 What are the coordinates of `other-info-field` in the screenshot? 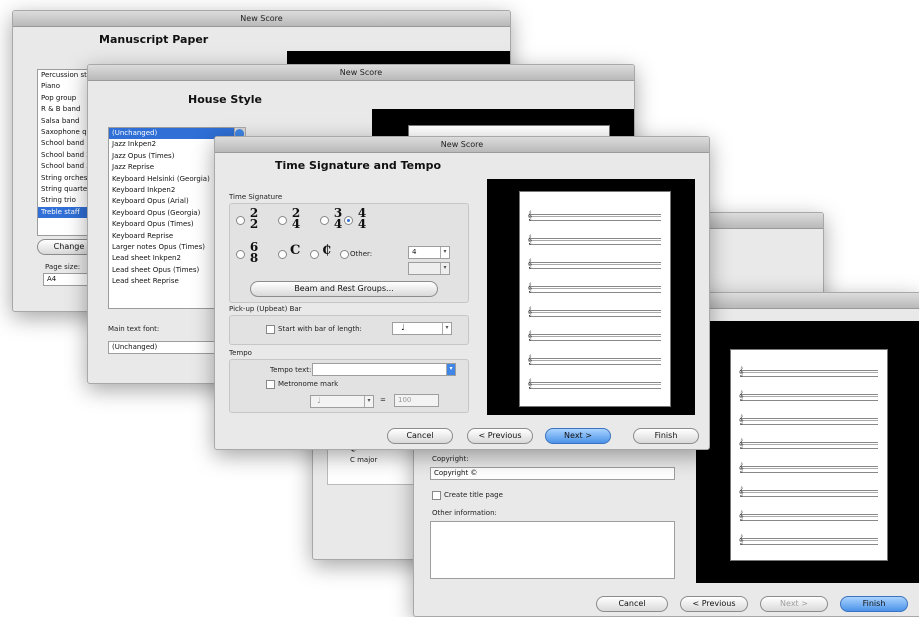 It's located at (552, 550).